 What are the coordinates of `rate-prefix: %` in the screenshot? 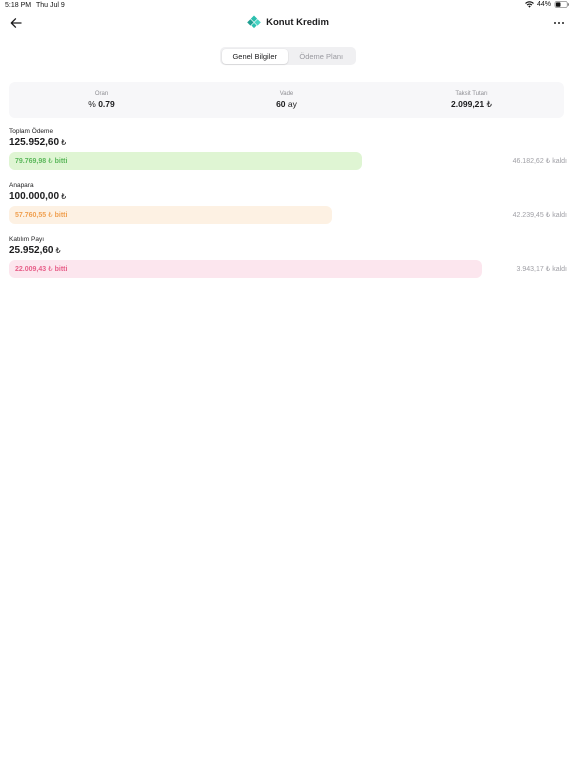 It's located at (92, 104).